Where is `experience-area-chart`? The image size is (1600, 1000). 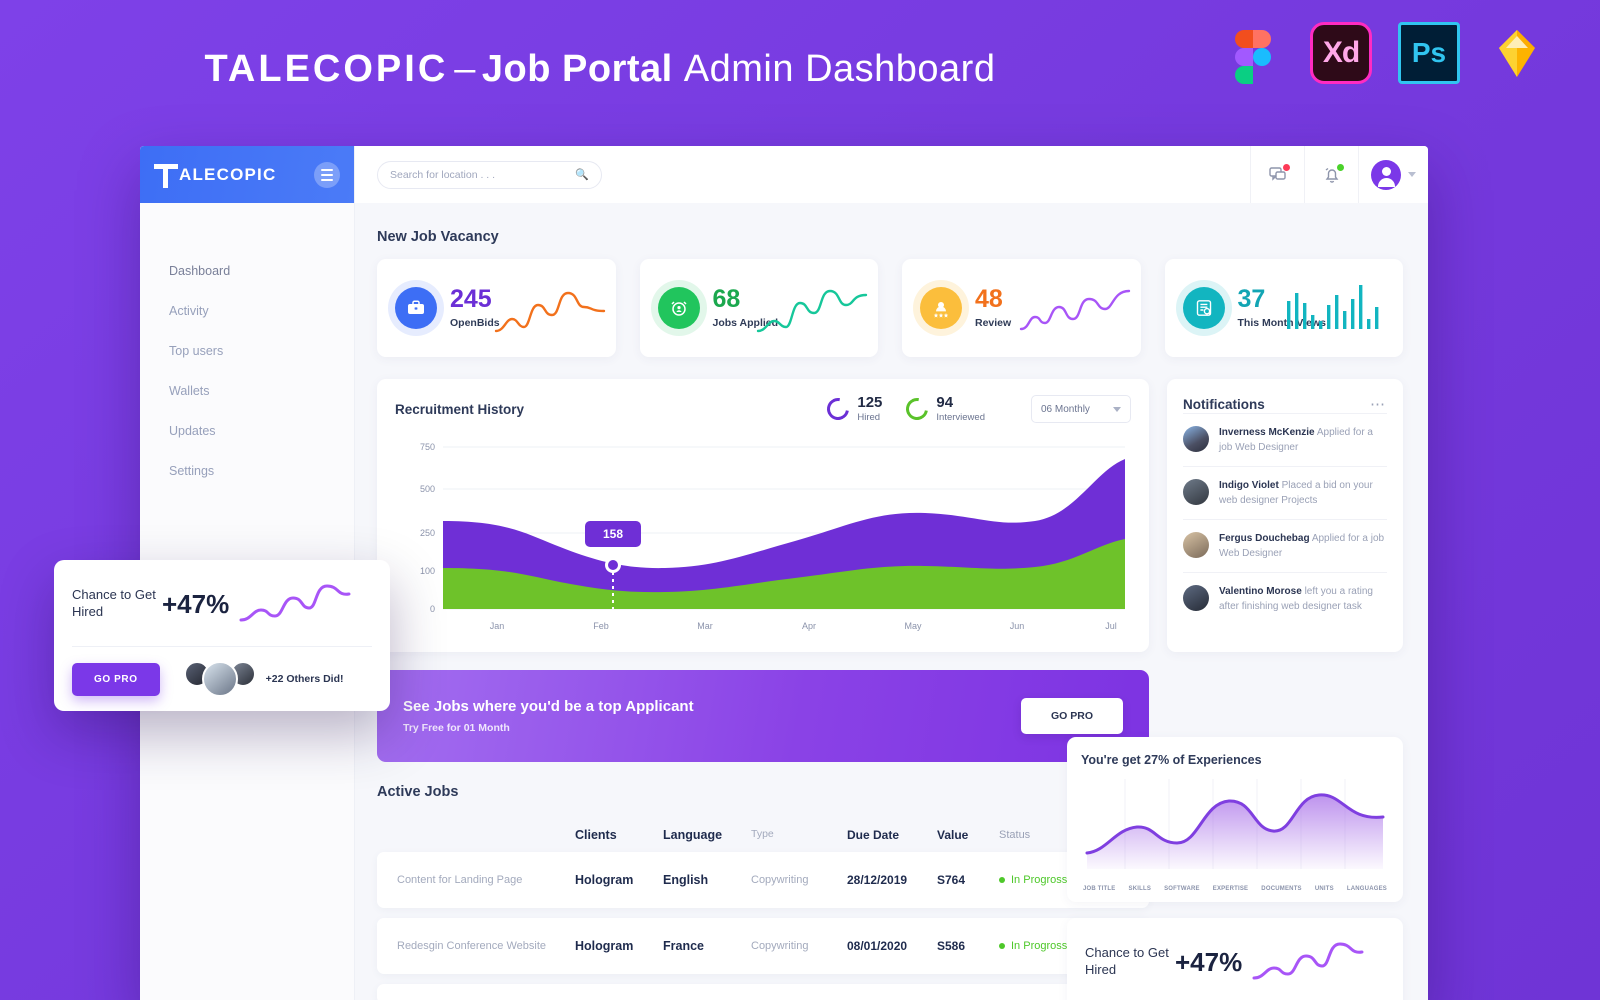
experience-area-chart is located at coordinates (1235, 824).